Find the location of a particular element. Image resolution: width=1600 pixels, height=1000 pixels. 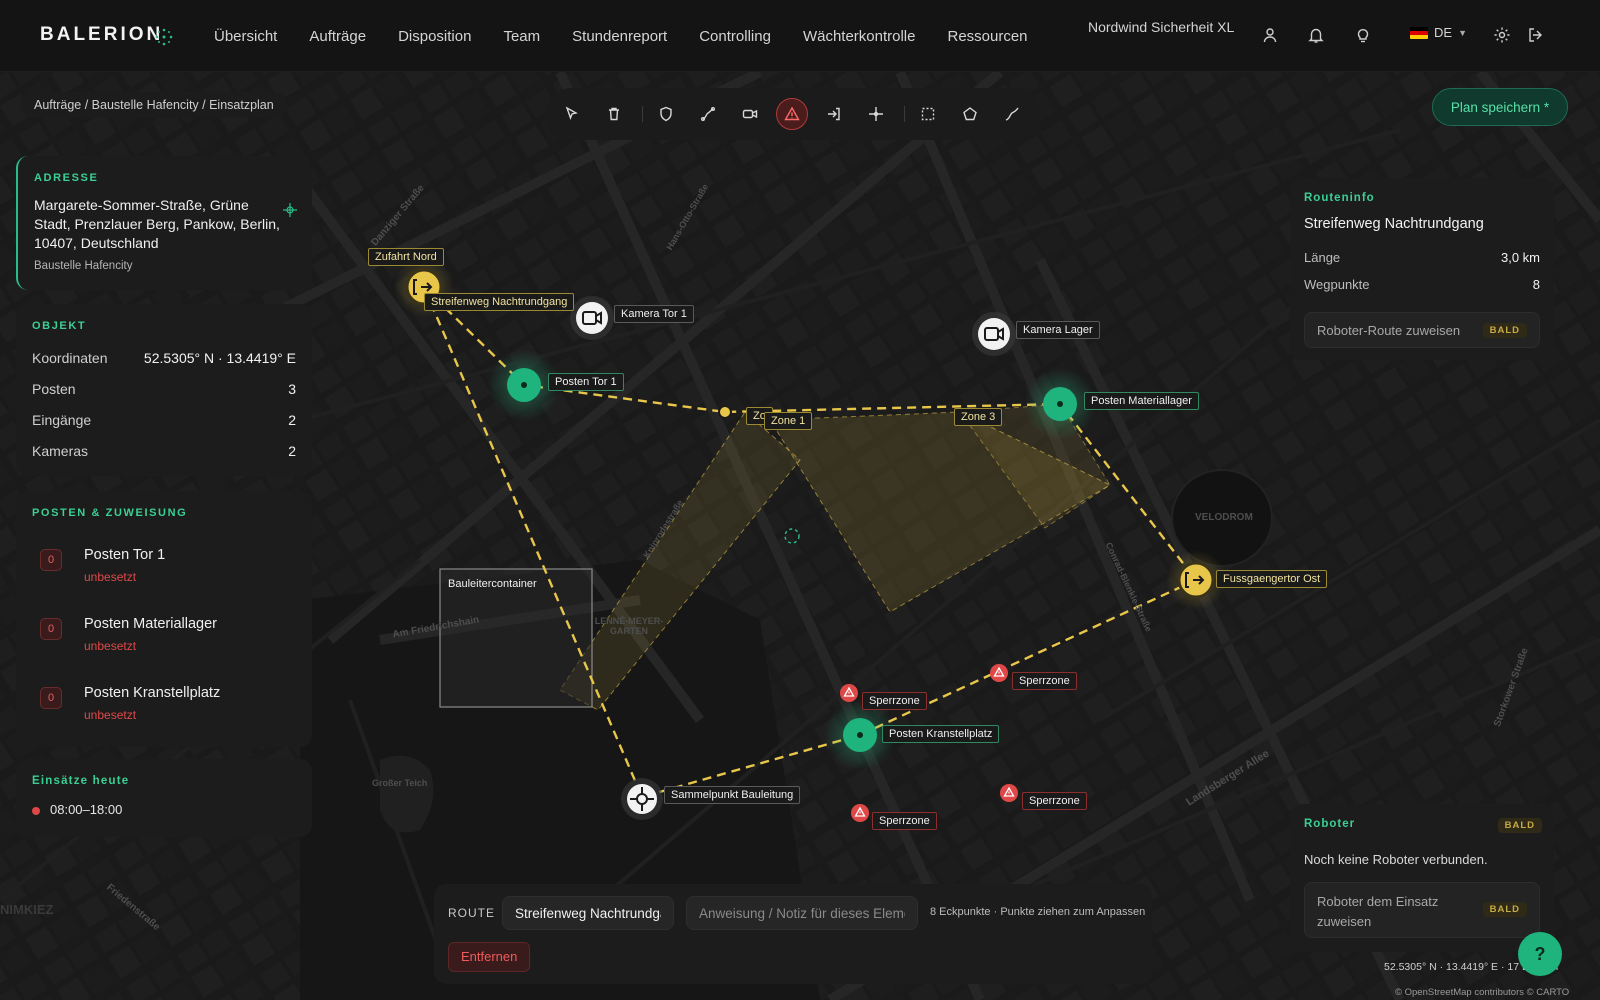

delete-tool is located at coordinates (614, 114).